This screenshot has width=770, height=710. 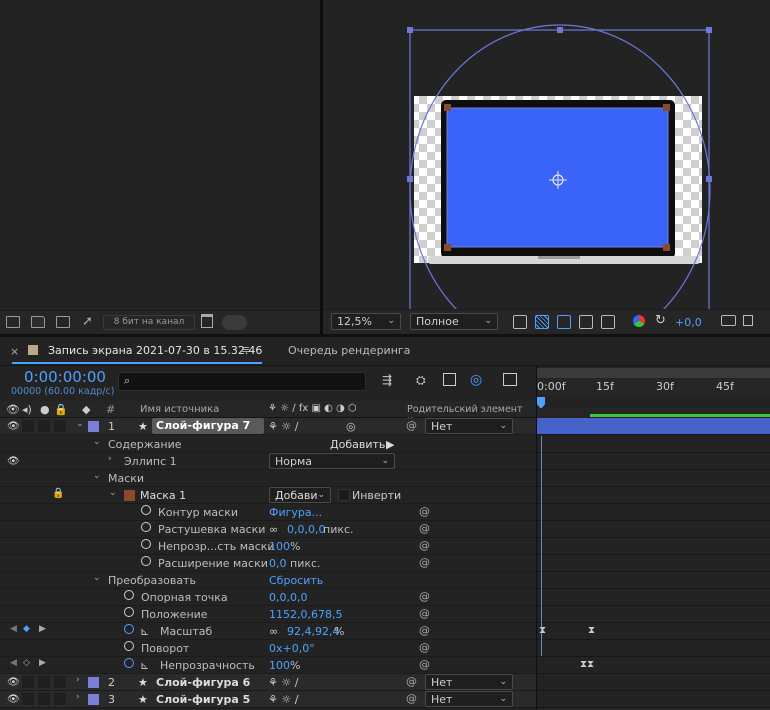 I want to click on layer-row: 👁 › 3 ★ Слой-фигура 5 ⚘ ☼ ∕ @ Нет ⌄, so click(x=268, y=699).